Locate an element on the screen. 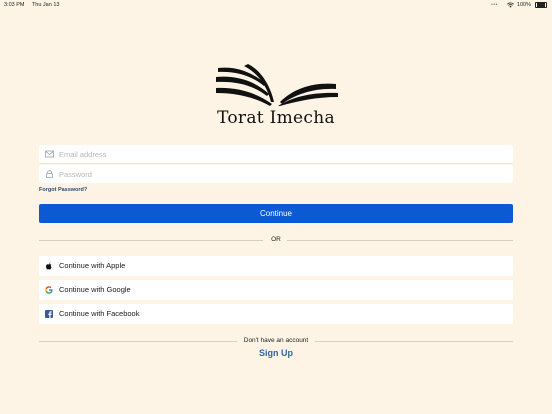 This screenshot has width=552, height=414. apple-button-label: Continue with Apple is located at coordinates (92, 265).